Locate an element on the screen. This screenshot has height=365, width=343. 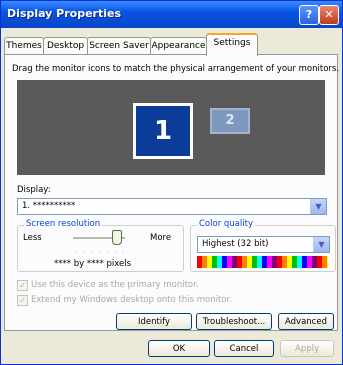
resolution-more-label: More is located at coordinates (161, 238).